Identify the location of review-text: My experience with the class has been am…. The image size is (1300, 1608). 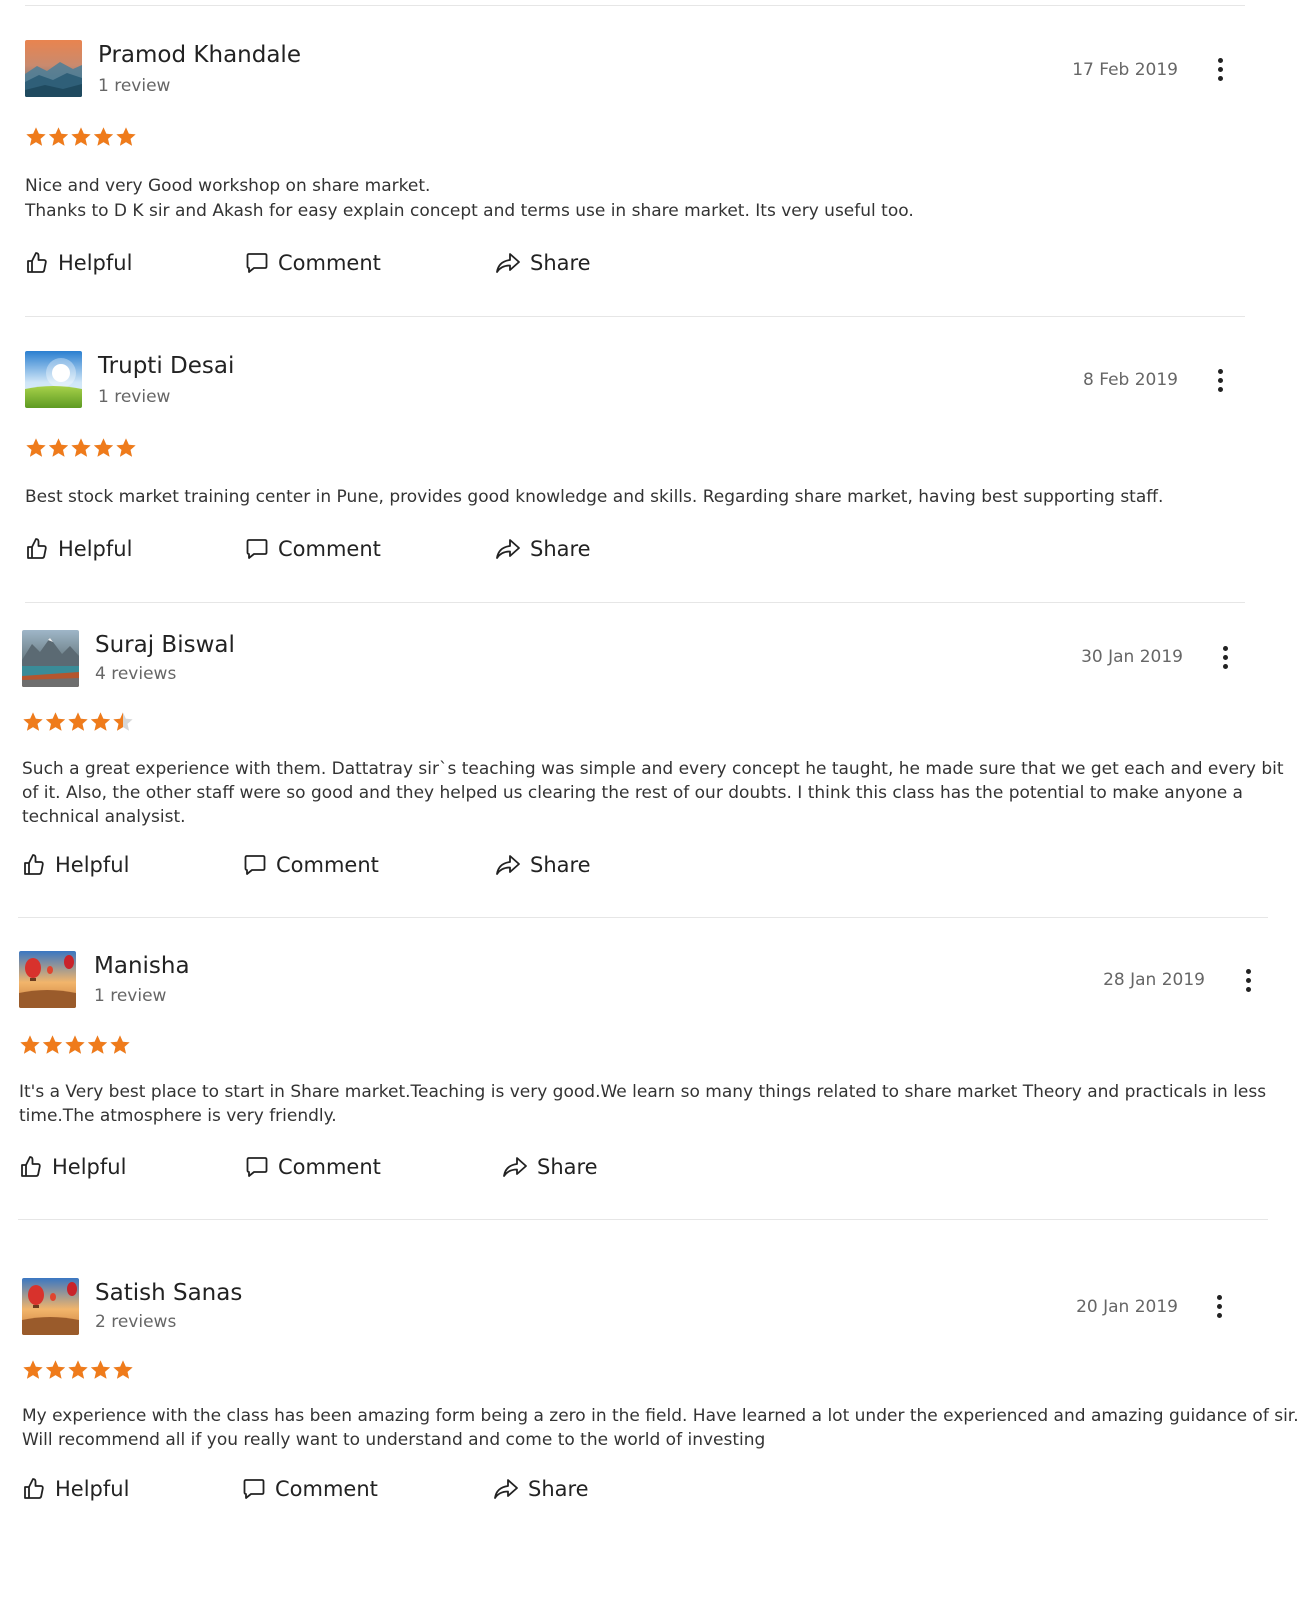
(660, 1428).